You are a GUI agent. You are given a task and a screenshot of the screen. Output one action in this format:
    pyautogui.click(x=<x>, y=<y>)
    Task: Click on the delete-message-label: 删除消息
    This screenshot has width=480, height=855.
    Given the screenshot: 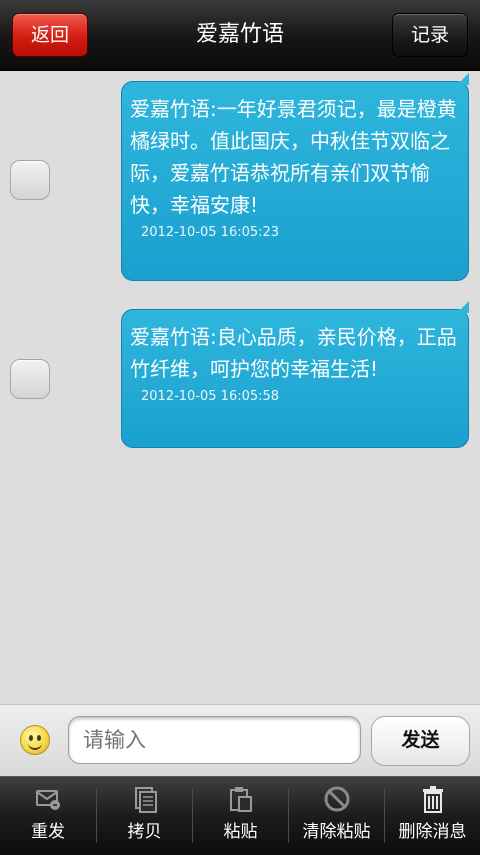 What is the action you would take?
    pyautogui.click(x=432, y=832)
    